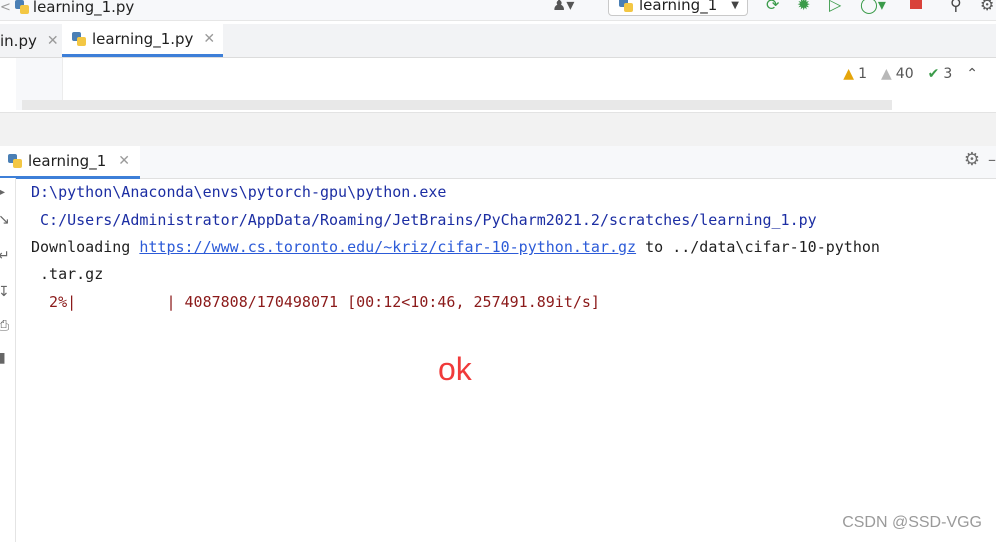 Image resolution: width=996 pixels, height=542 pixels. Describe the element at coordinates (948, 74) in the screenshot. I see `typos-count: 3` at that location.